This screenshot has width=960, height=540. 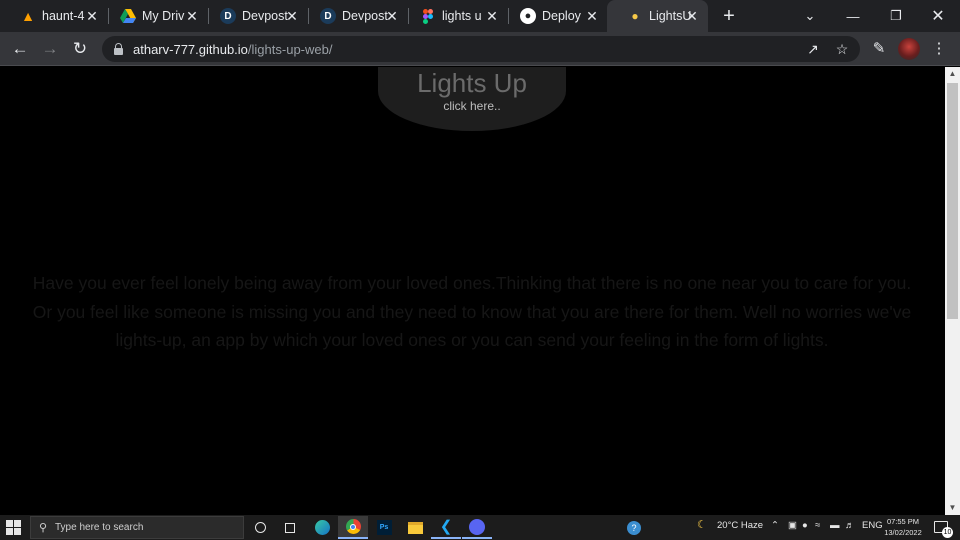 I want to click on bookmark-star-icon: ☆, so click(x=842, y=49).